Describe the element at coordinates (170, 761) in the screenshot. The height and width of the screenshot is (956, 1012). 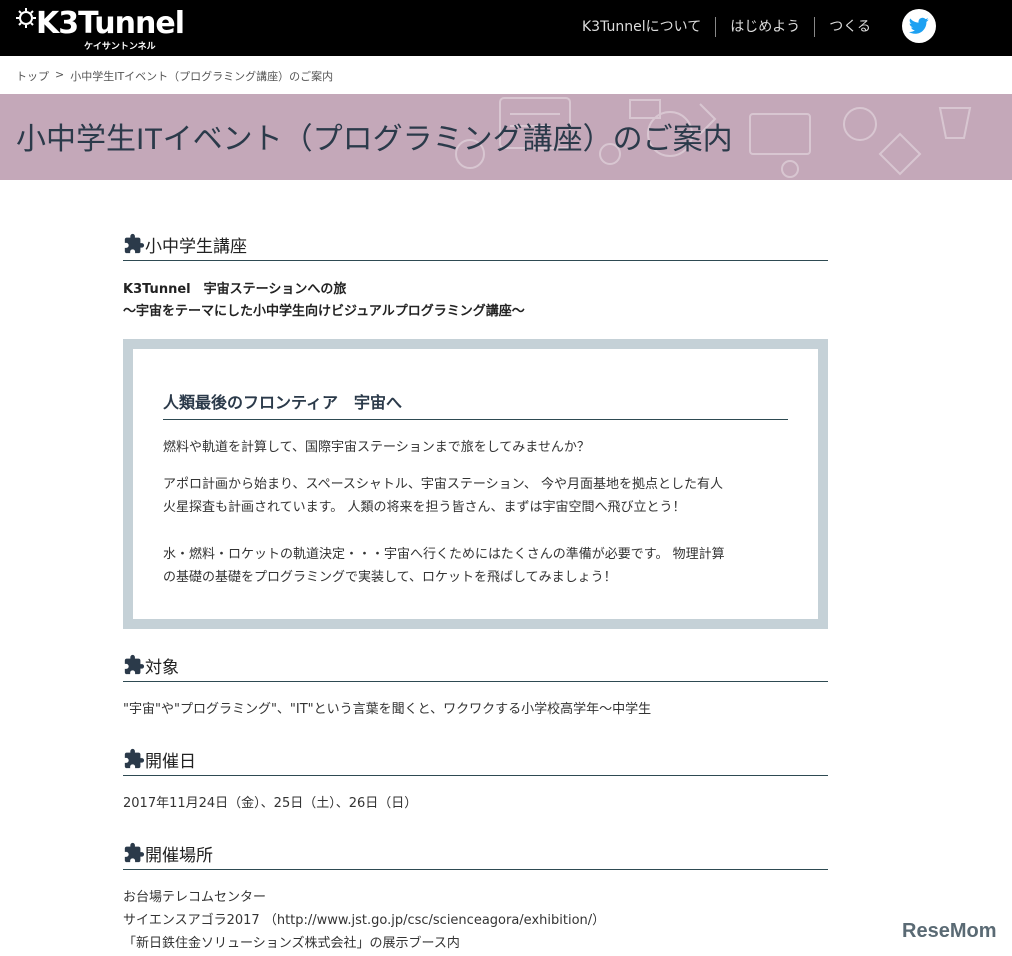
I see `section-heading-text: 開催日` at that location.